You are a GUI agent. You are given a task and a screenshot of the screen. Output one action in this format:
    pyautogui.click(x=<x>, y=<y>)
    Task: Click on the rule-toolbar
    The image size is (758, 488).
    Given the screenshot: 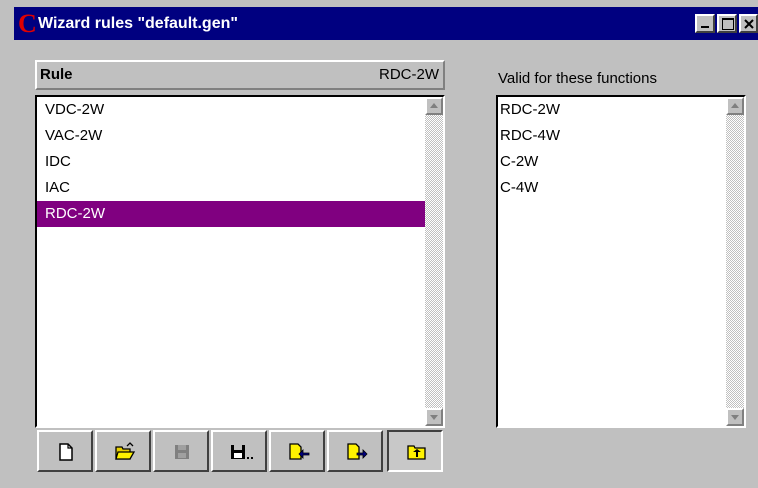 What is the action you would take?
    pyautogui.click(x=240, y=451)
    